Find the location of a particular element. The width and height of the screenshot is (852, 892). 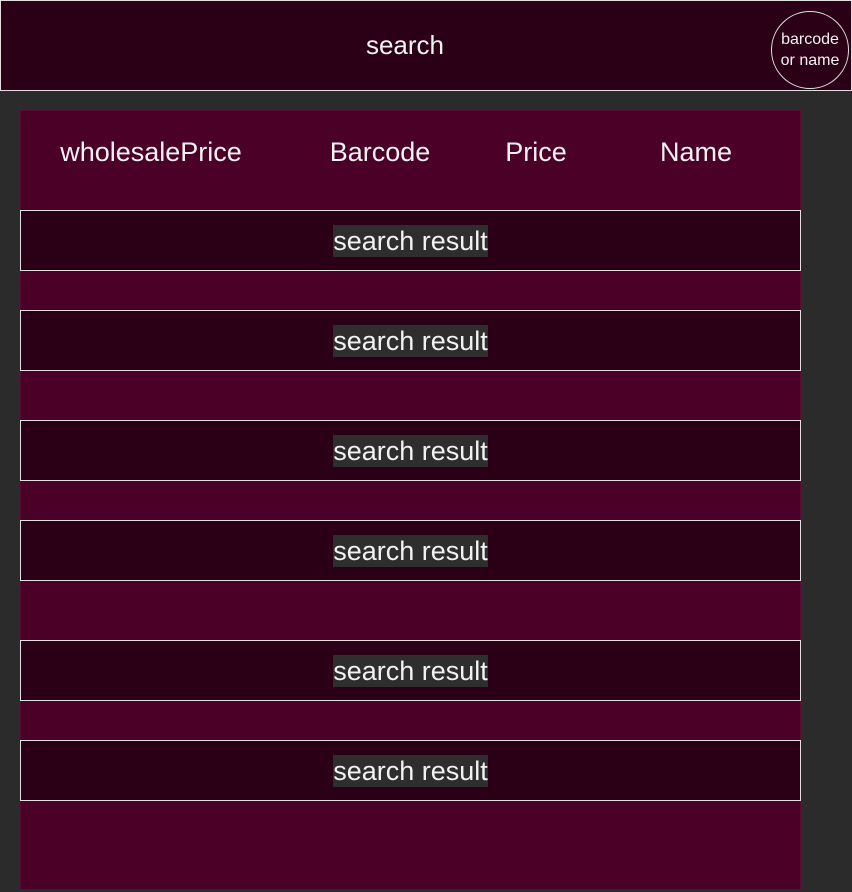

column-header-barcode: Barcode is located at coordinates (380, 152).